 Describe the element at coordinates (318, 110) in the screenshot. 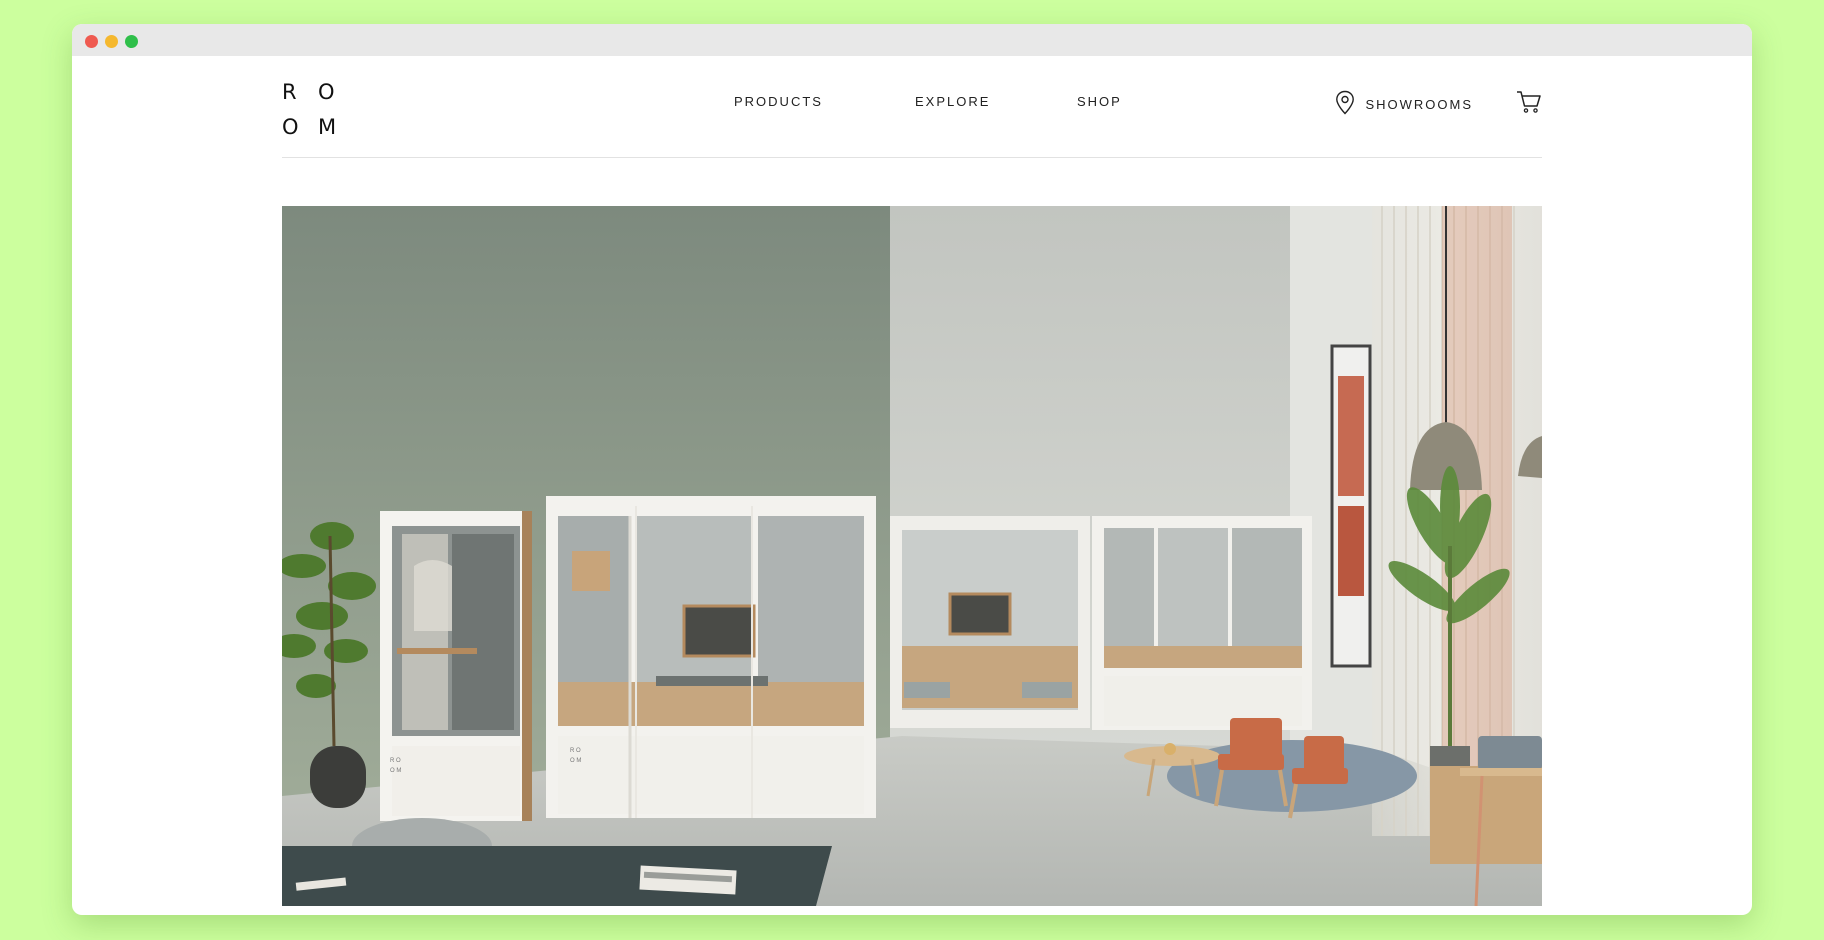

I see `room-logo: R O O M` at that location.